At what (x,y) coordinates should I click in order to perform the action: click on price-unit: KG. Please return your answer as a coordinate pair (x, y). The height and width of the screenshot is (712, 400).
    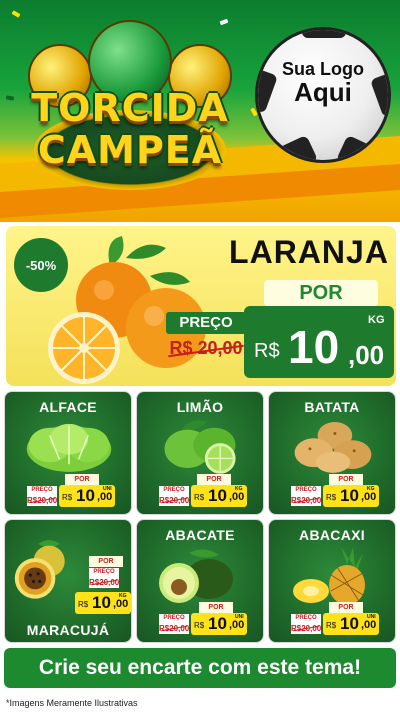
    Looking at the image, I should click on (376, 320).